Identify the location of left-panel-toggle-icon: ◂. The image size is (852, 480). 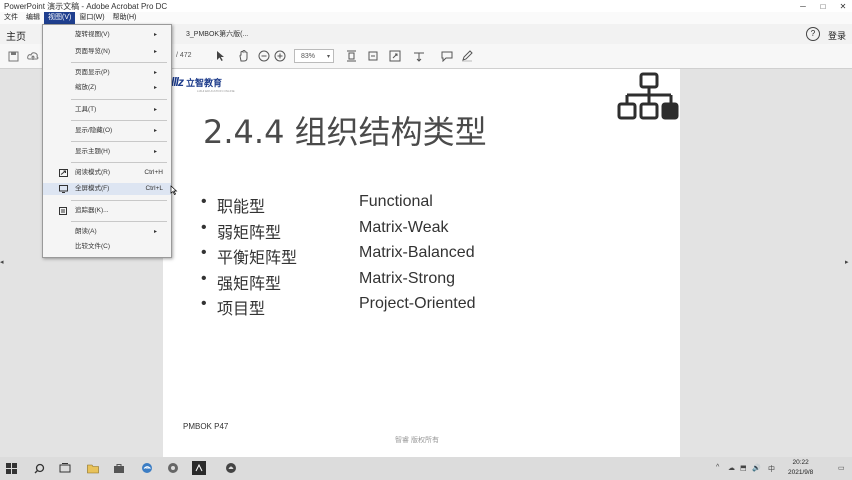
(2, 262).